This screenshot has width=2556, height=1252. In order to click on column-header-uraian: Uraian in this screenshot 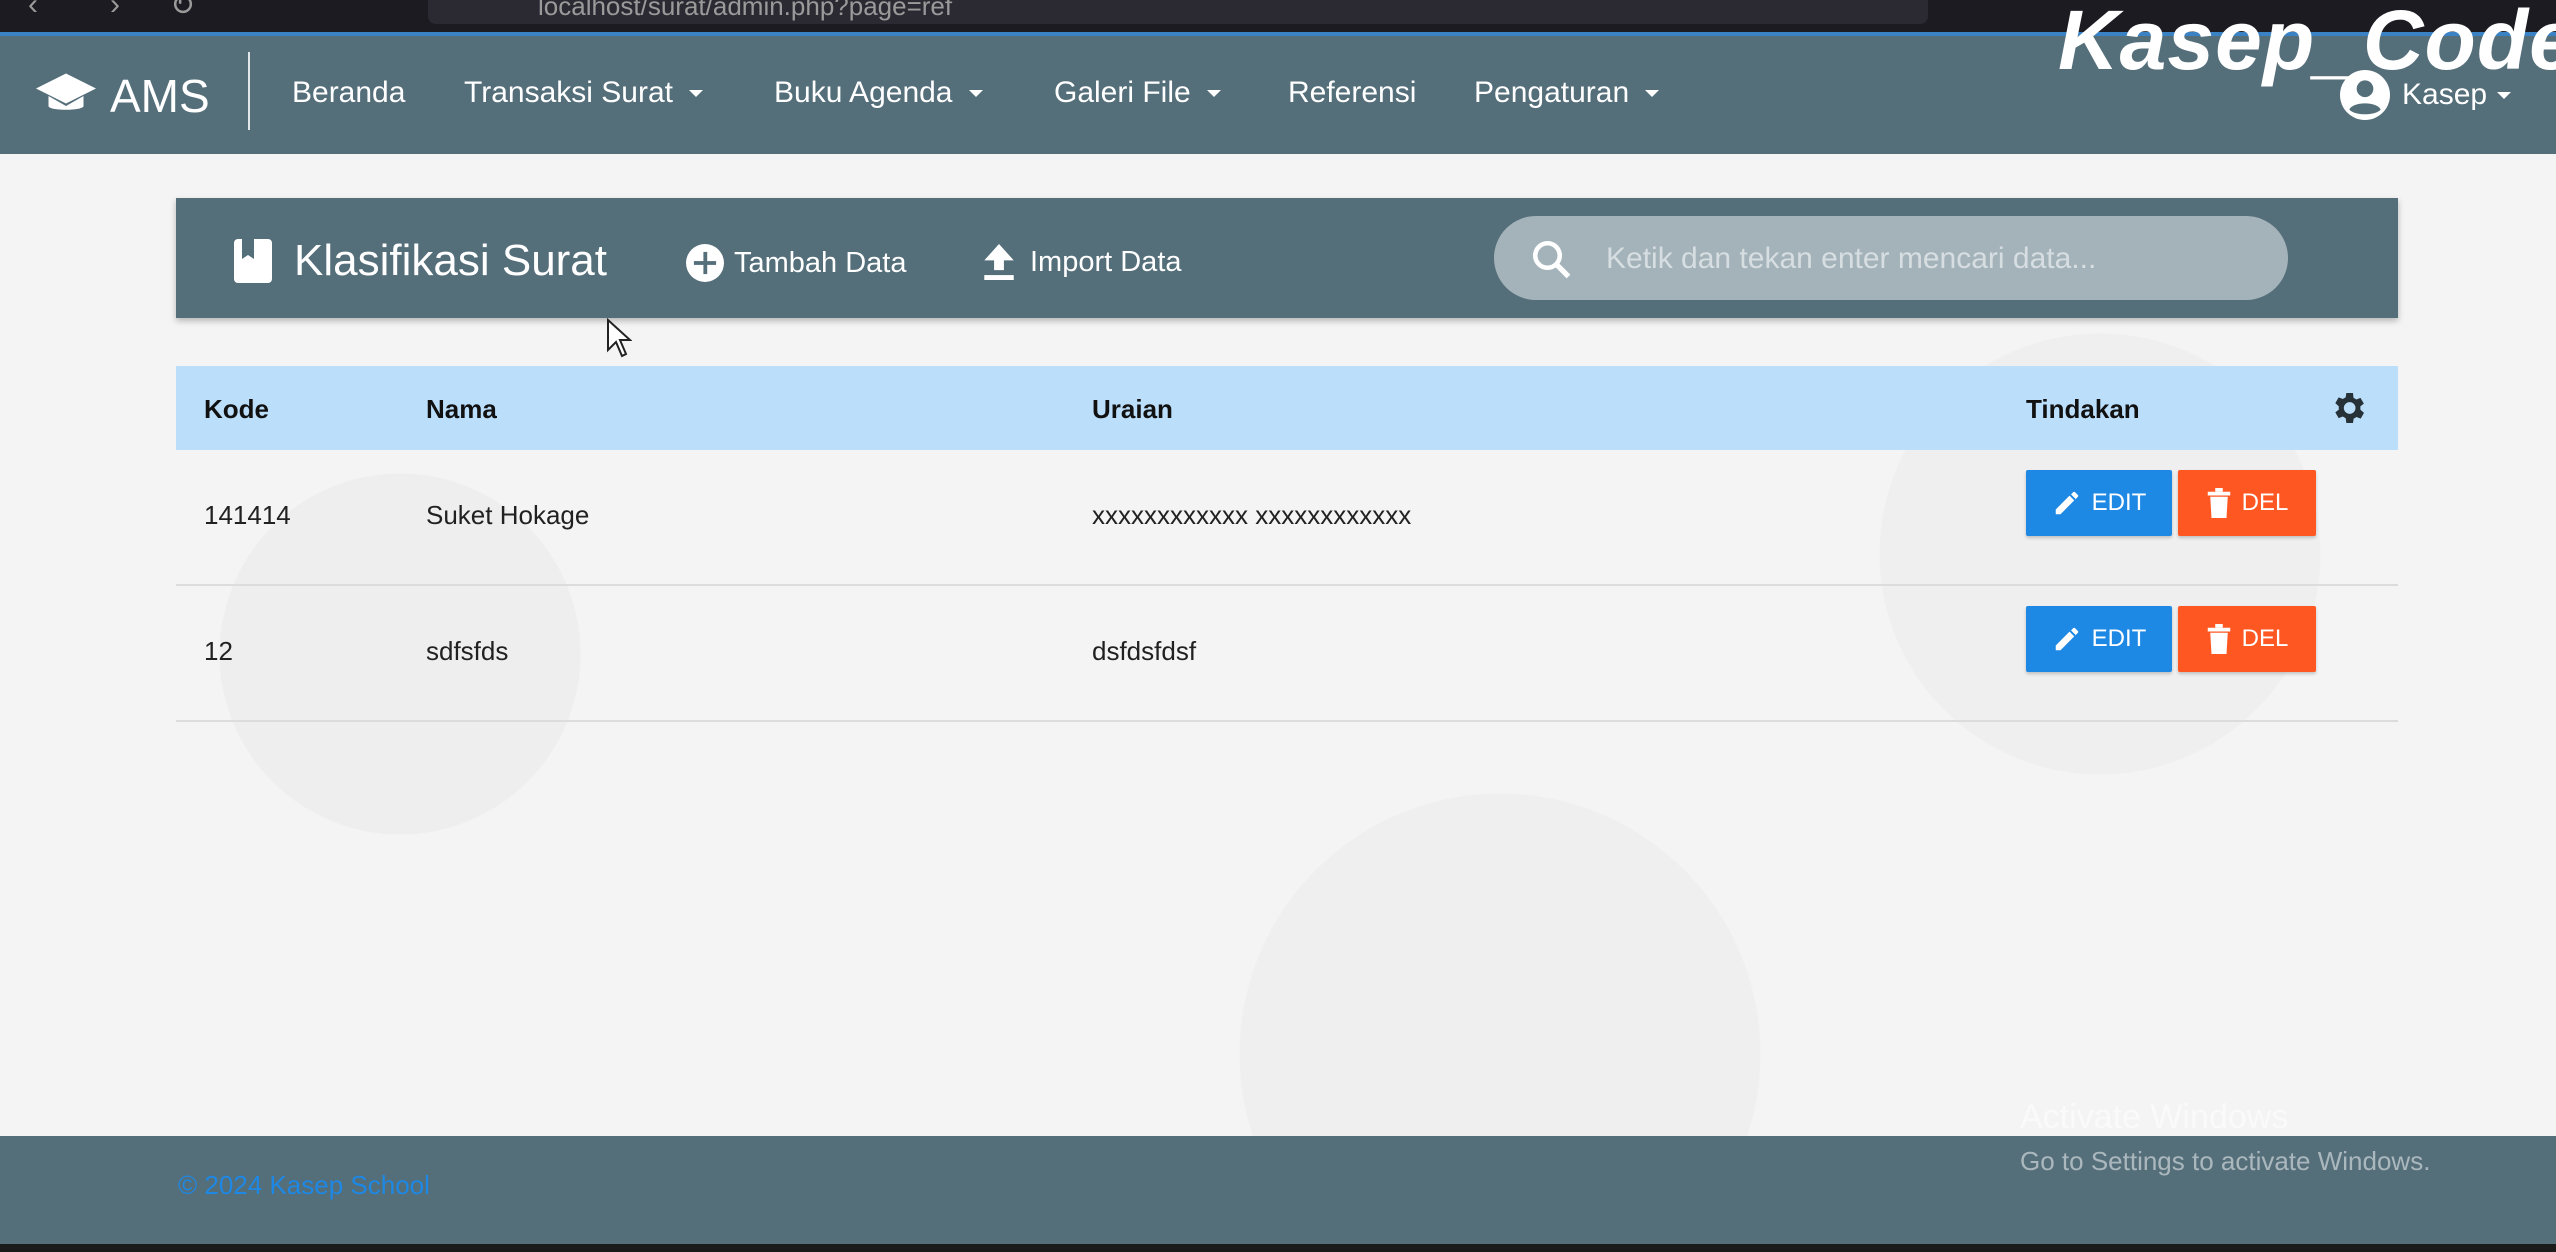, I will do `click(1132, 409)`.